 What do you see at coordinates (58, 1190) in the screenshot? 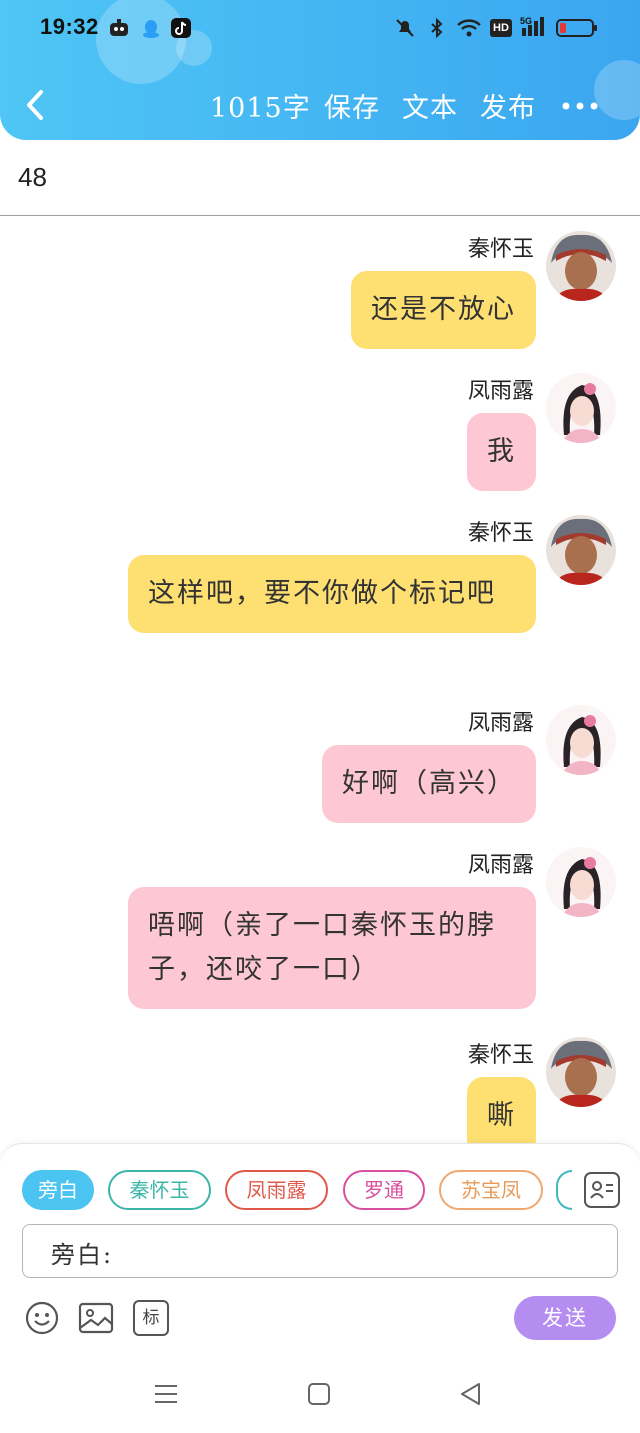
I see `character-chip-narrator: 旁白` at bounding box center [58, 1190].